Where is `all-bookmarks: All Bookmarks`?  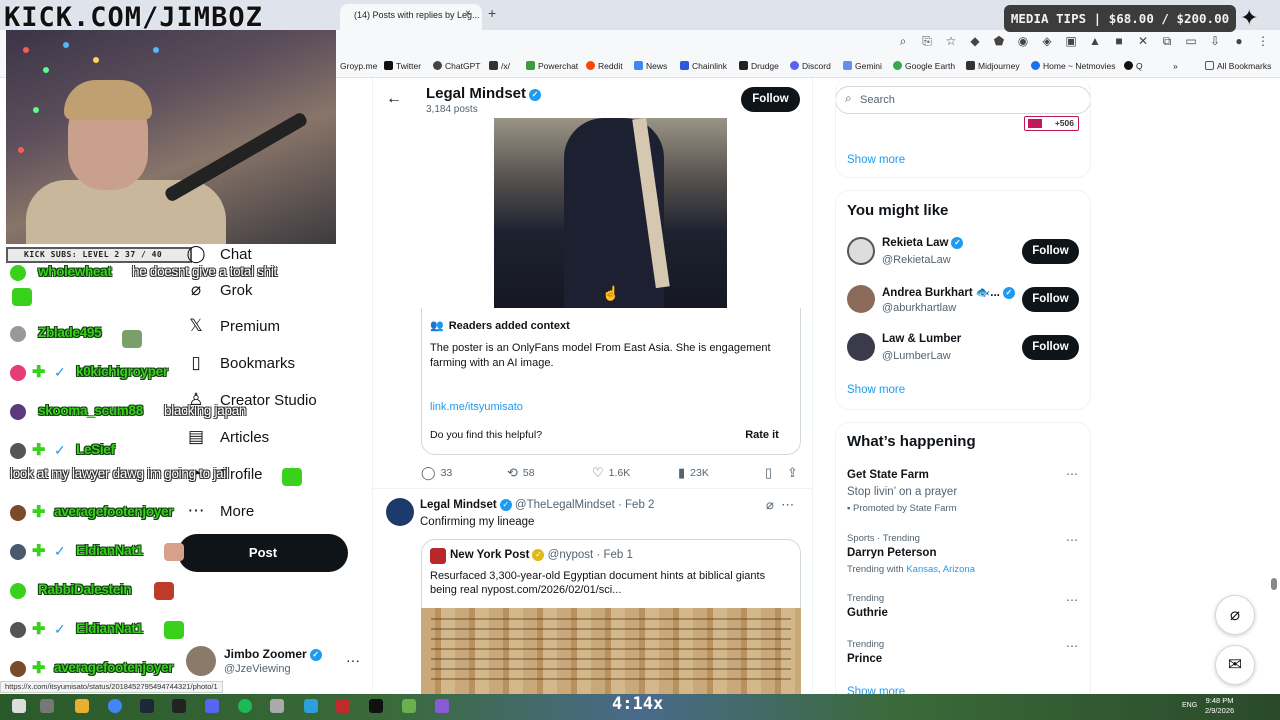
all-bookmarks: All Bookmarks is located at coordinates (1238, 66).